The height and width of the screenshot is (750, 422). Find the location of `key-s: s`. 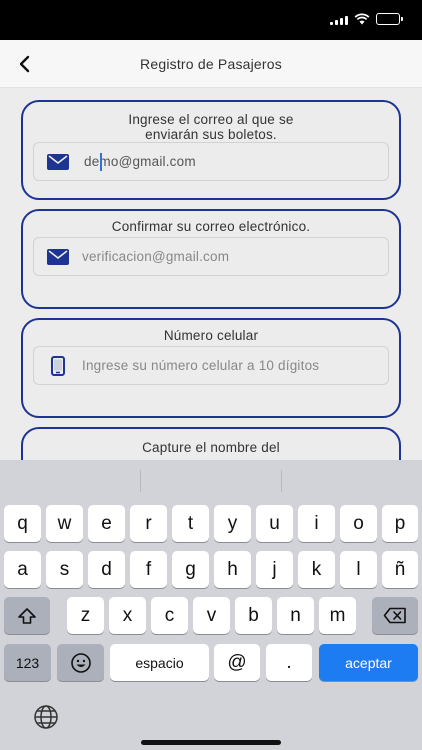

key-s: s is located at coordinates (64, 569).